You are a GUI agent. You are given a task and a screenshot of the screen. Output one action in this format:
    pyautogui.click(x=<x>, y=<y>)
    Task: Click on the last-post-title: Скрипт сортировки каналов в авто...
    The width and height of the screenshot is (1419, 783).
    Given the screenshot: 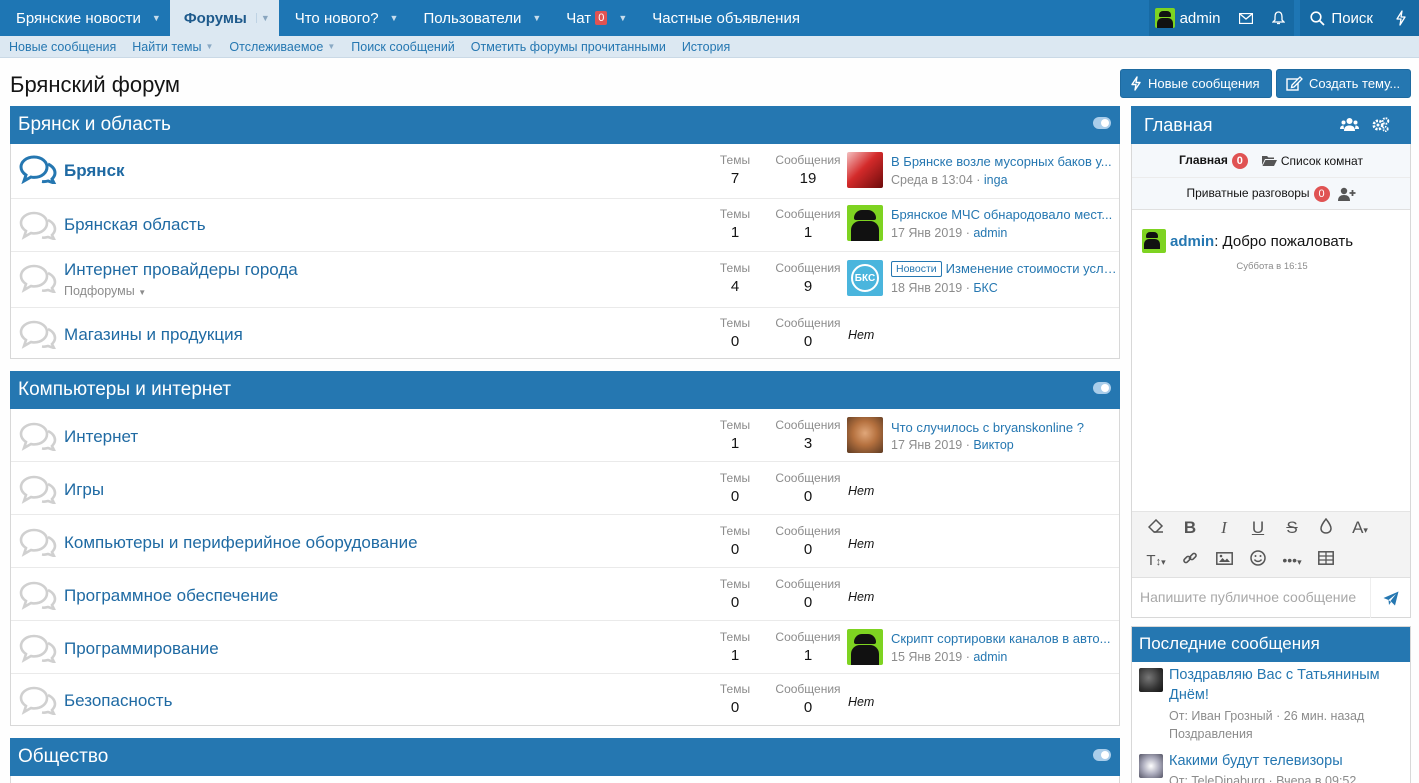 What is the action you would take?
    pyautogui.click(x=1004, y=638)
    